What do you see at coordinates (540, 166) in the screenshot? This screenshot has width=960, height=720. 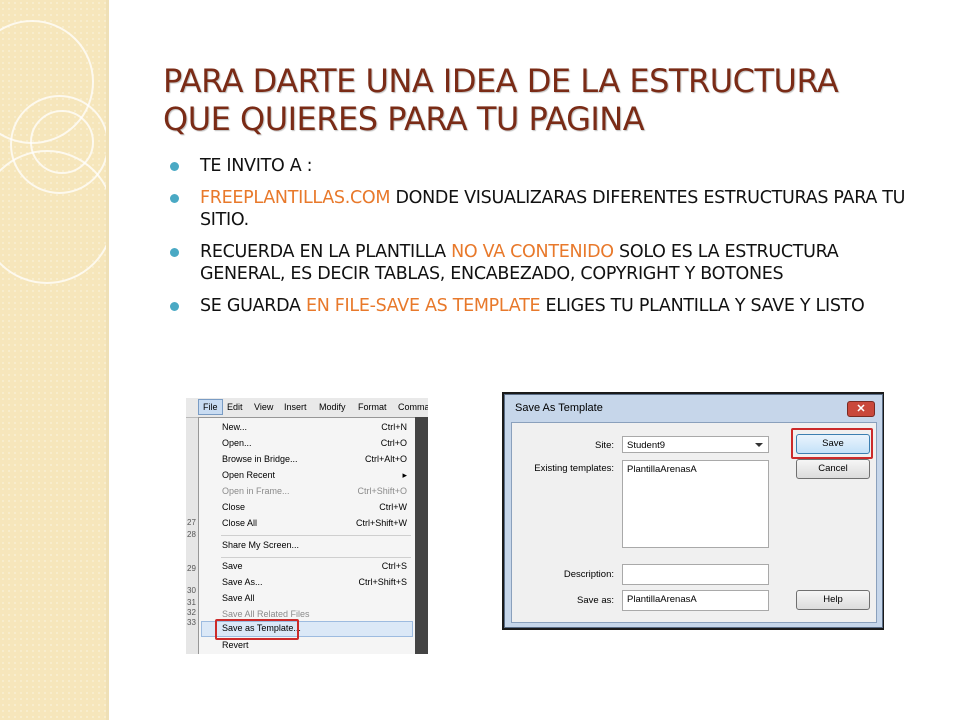 I see `bullet-item: TE INVITO A :` at bounding box center [540, 166].